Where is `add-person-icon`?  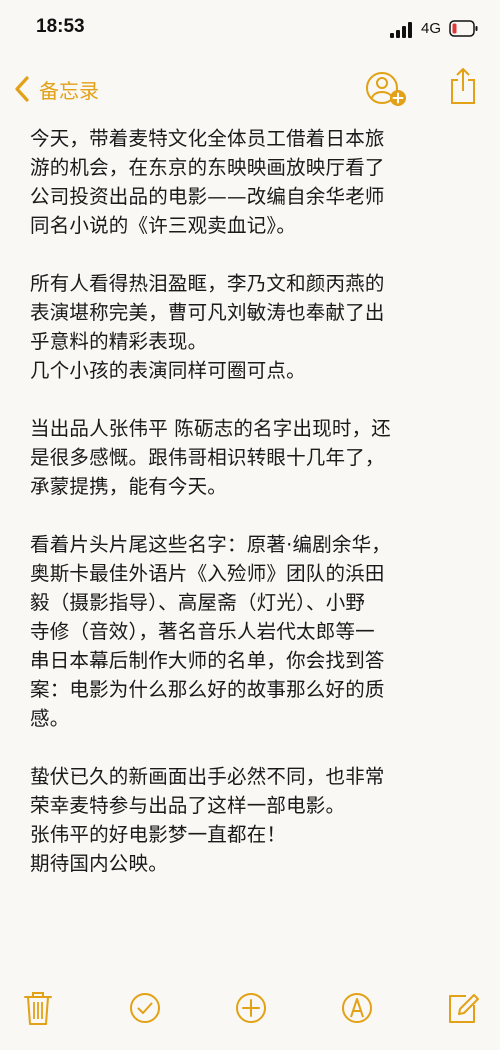
add-person-icon is located at coordinates (386, 89).